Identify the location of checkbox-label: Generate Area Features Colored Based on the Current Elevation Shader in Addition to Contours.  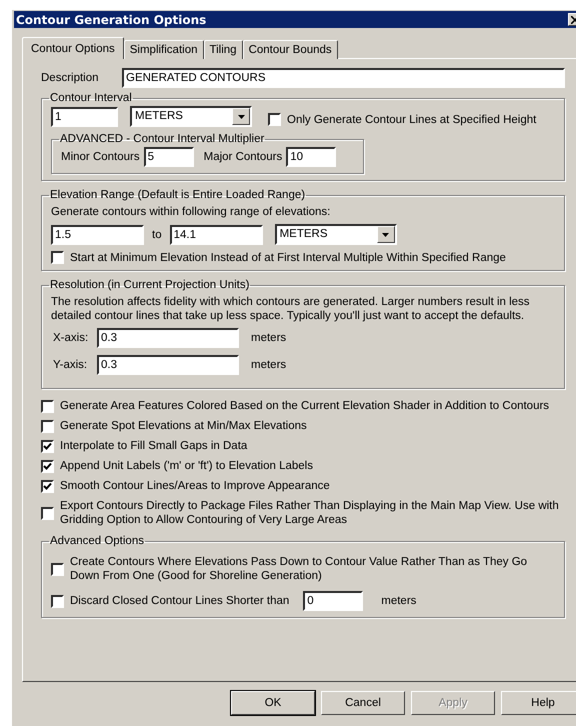
(305, 406).